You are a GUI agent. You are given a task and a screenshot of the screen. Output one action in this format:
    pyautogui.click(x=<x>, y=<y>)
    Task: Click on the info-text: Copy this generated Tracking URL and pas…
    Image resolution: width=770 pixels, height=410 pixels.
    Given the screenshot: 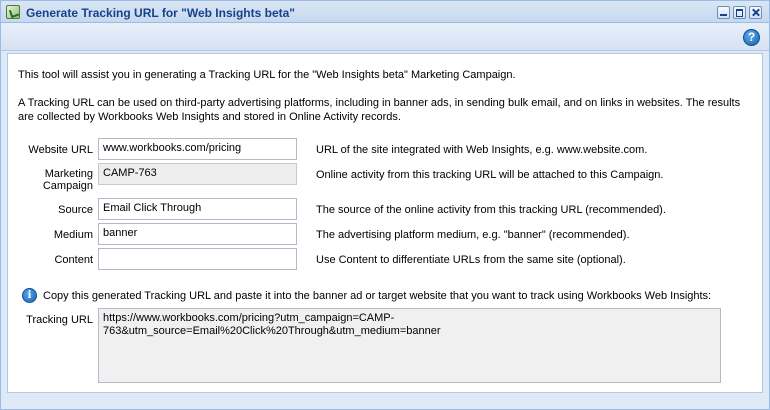 What is the action you would take?
    pyautogui.click(x=377, y=296)
    